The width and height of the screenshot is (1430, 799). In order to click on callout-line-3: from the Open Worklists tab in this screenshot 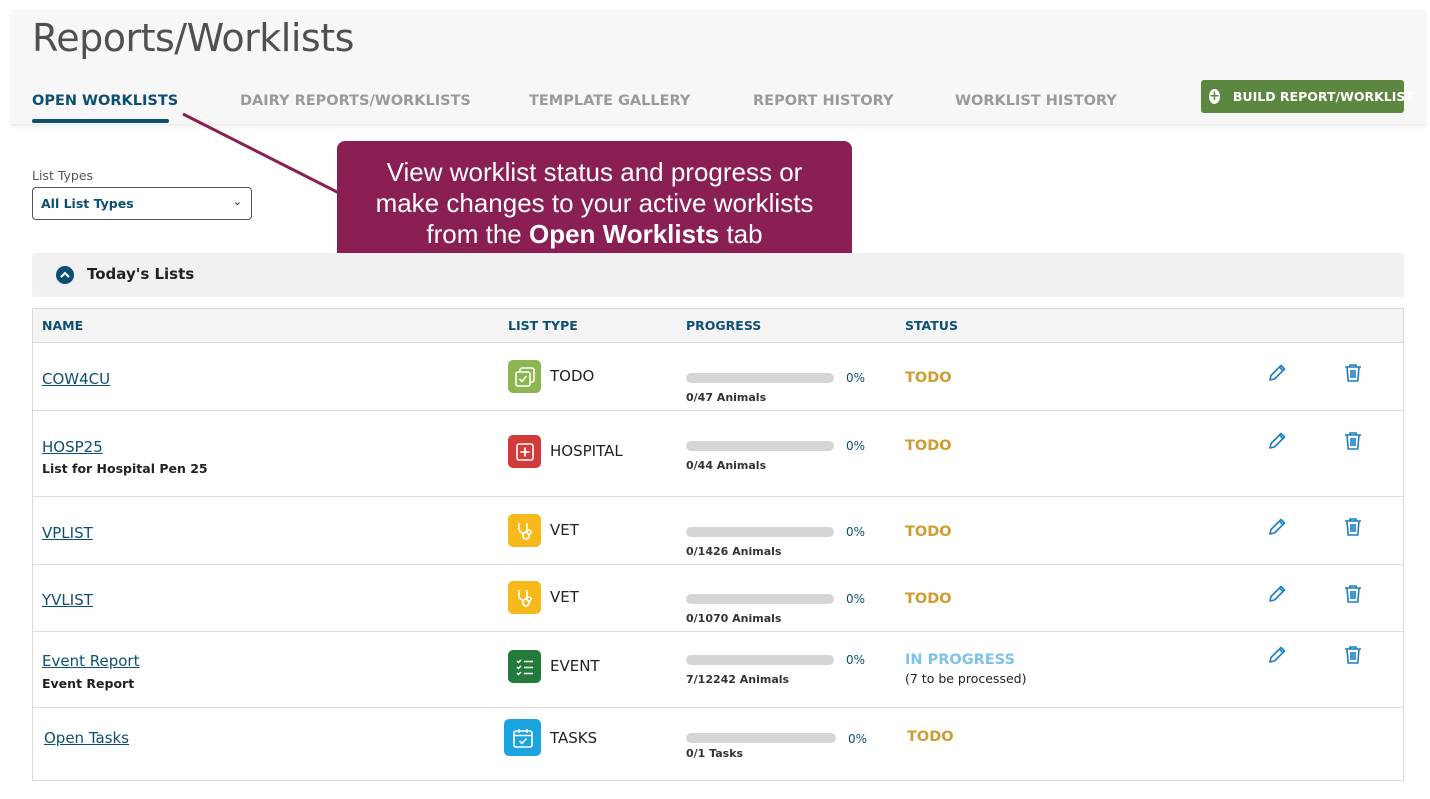, I will do `click(594, 234)`.